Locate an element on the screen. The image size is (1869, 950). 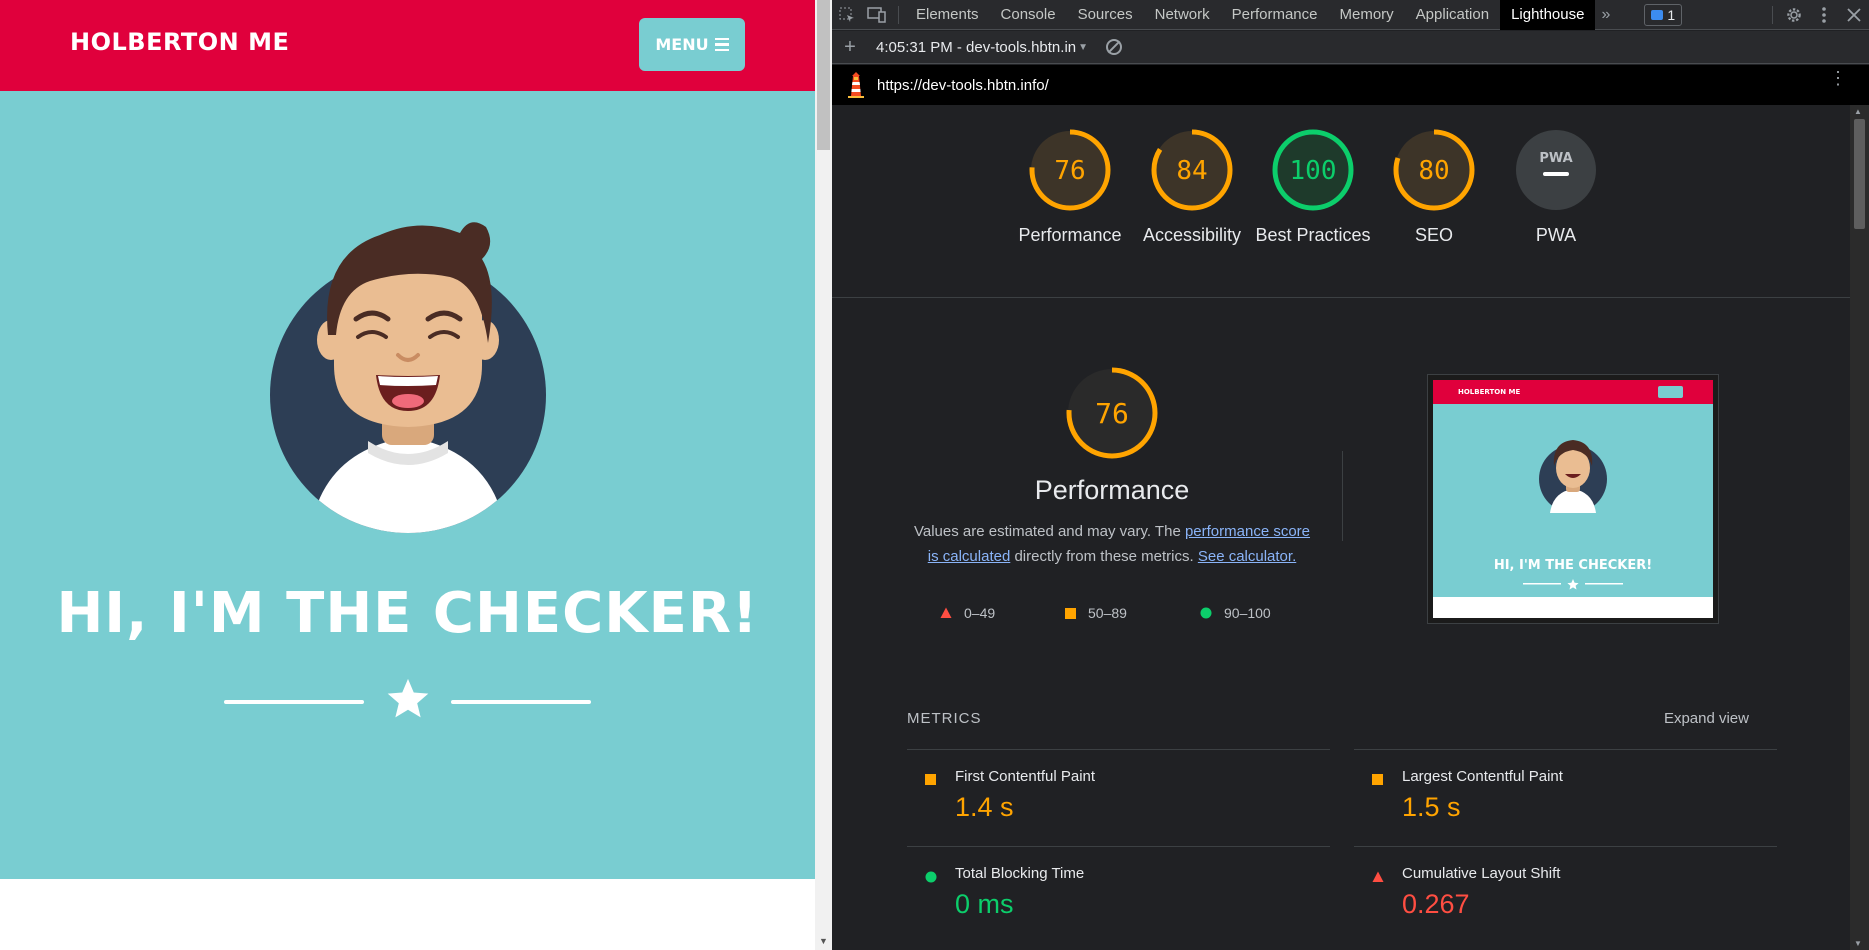
gauge-label: Accessibility is located at coordinates (1192, 235).